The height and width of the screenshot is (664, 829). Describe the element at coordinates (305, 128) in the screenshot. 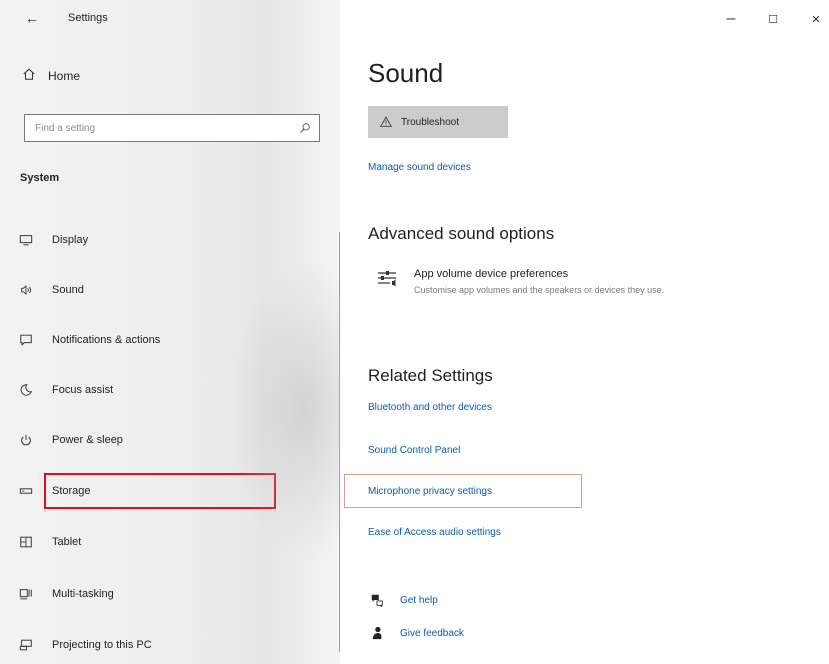

I see `search-icon` at that location.